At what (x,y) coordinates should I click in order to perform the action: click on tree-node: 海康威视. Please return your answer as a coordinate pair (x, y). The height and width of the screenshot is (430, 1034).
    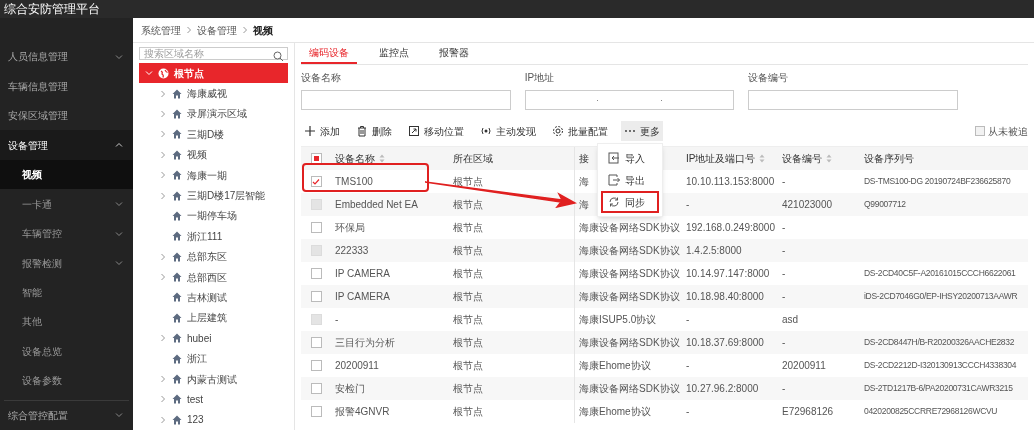
    Looking at the image, I should click on (213, 93).